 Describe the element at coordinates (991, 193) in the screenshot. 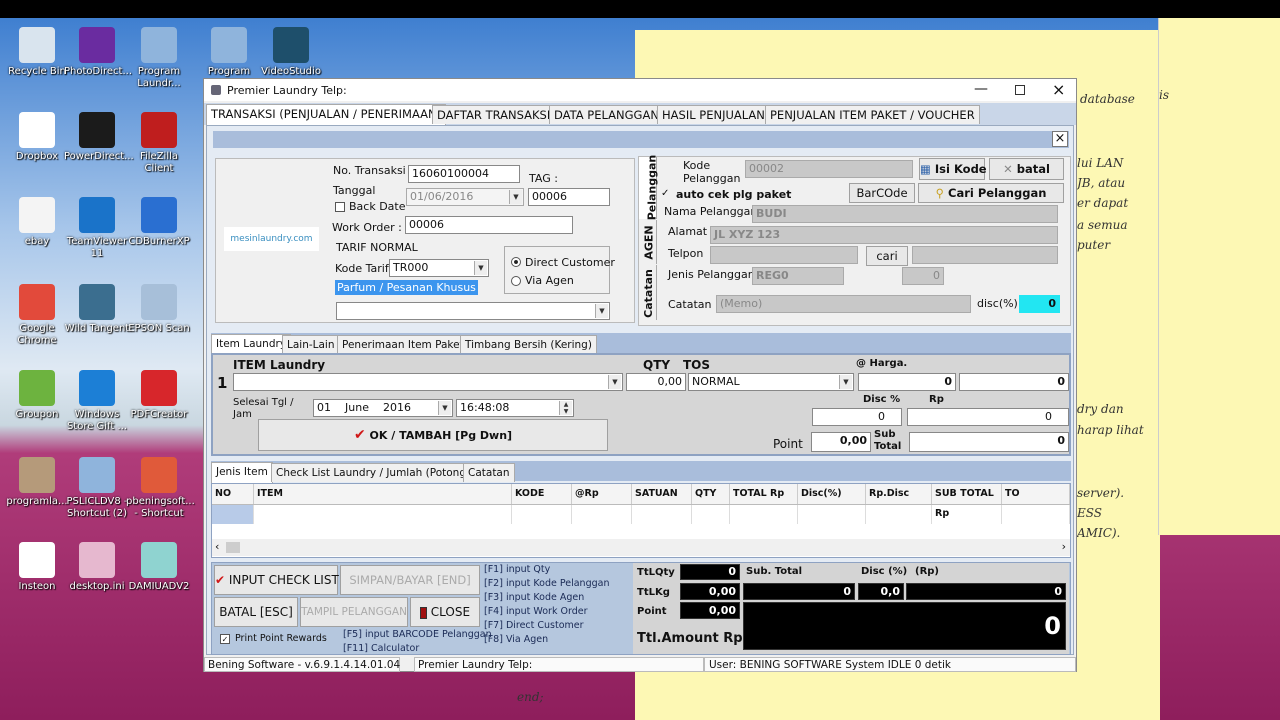

I see `cari-pelanggan-button: ⚲ Cari Pelanggan` at that location.